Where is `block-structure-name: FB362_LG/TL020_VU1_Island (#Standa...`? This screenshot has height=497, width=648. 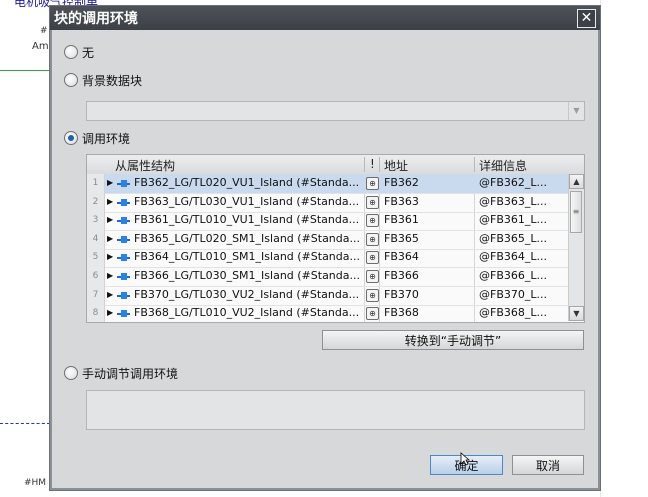 block-structure-name: FB362_LG/TL020_VU1_Island (#Standa... is located at coordinates (247, 182).